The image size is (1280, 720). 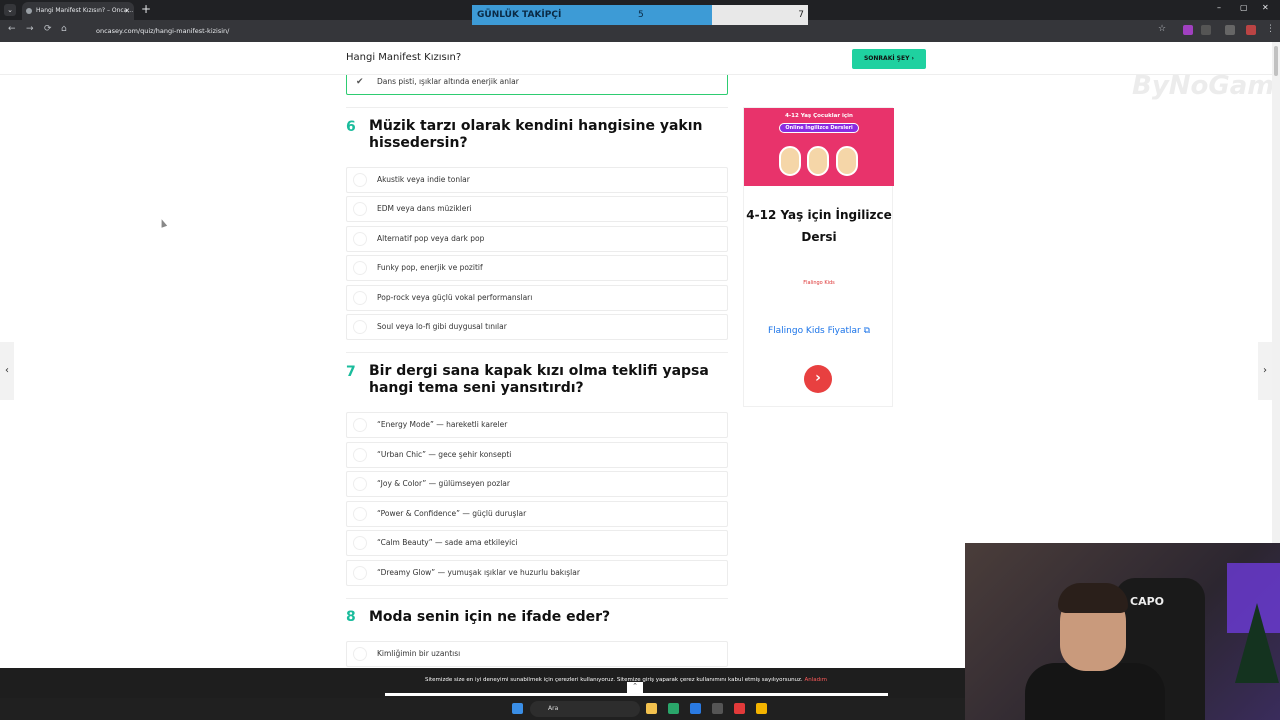 I want to click on follower-current-count: 5, so click(x=641, y=15).